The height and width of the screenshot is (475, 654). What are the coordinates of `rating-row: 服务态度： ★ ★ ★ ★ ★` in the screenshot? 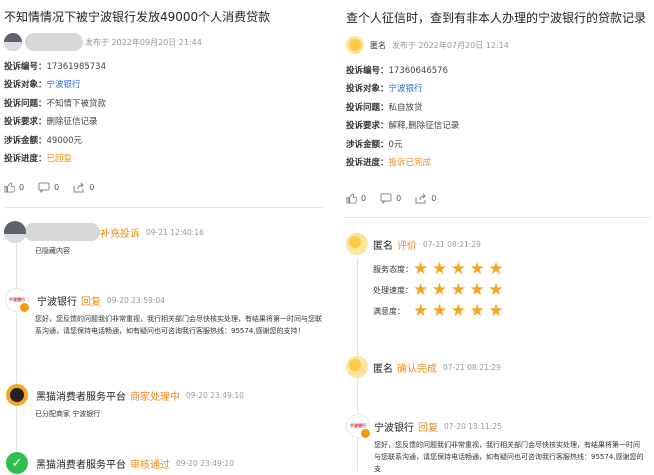 It's located at (440, 269).